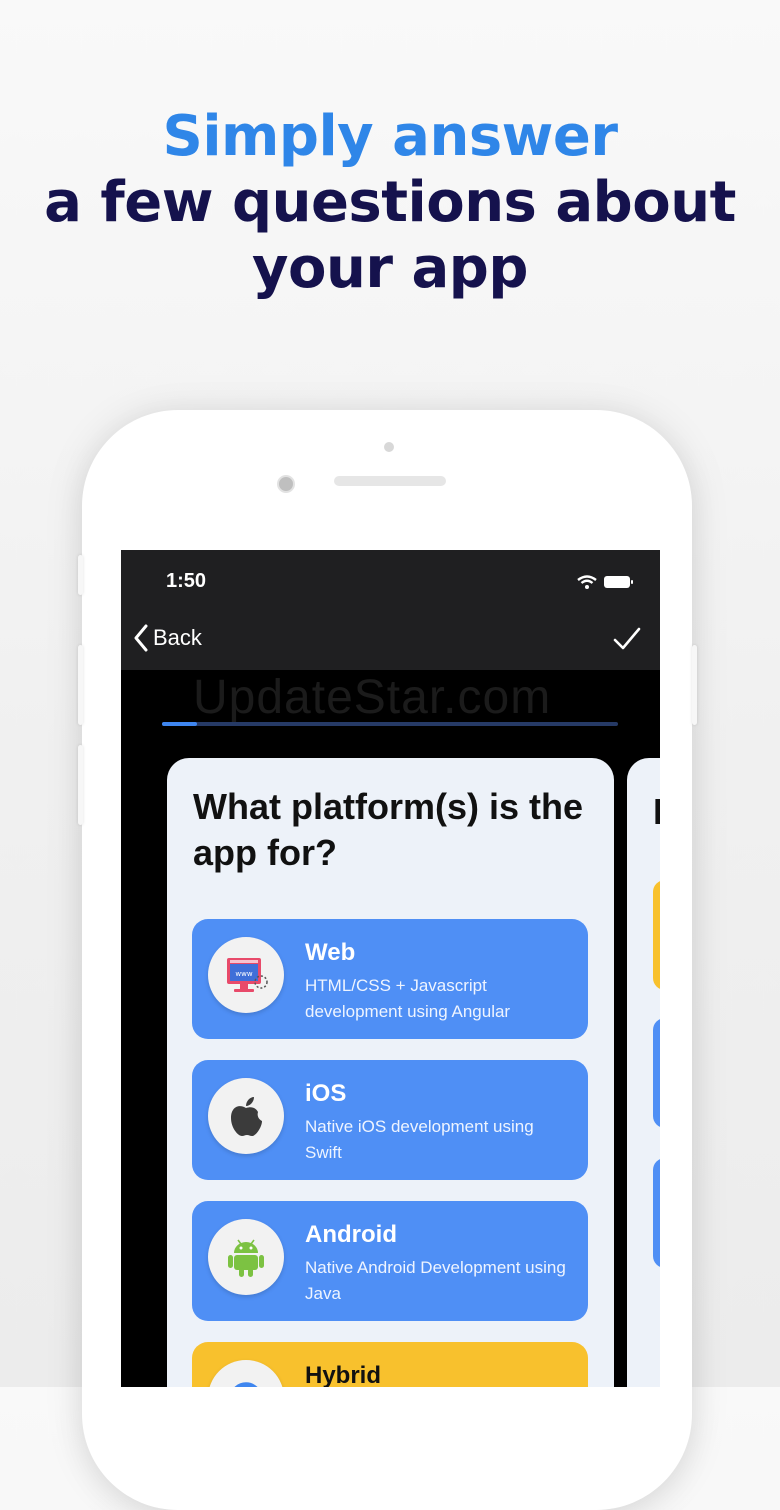 This screenshot has width=780, height=1510. I want to click on wifi-battery-icon, so click(605, 582).